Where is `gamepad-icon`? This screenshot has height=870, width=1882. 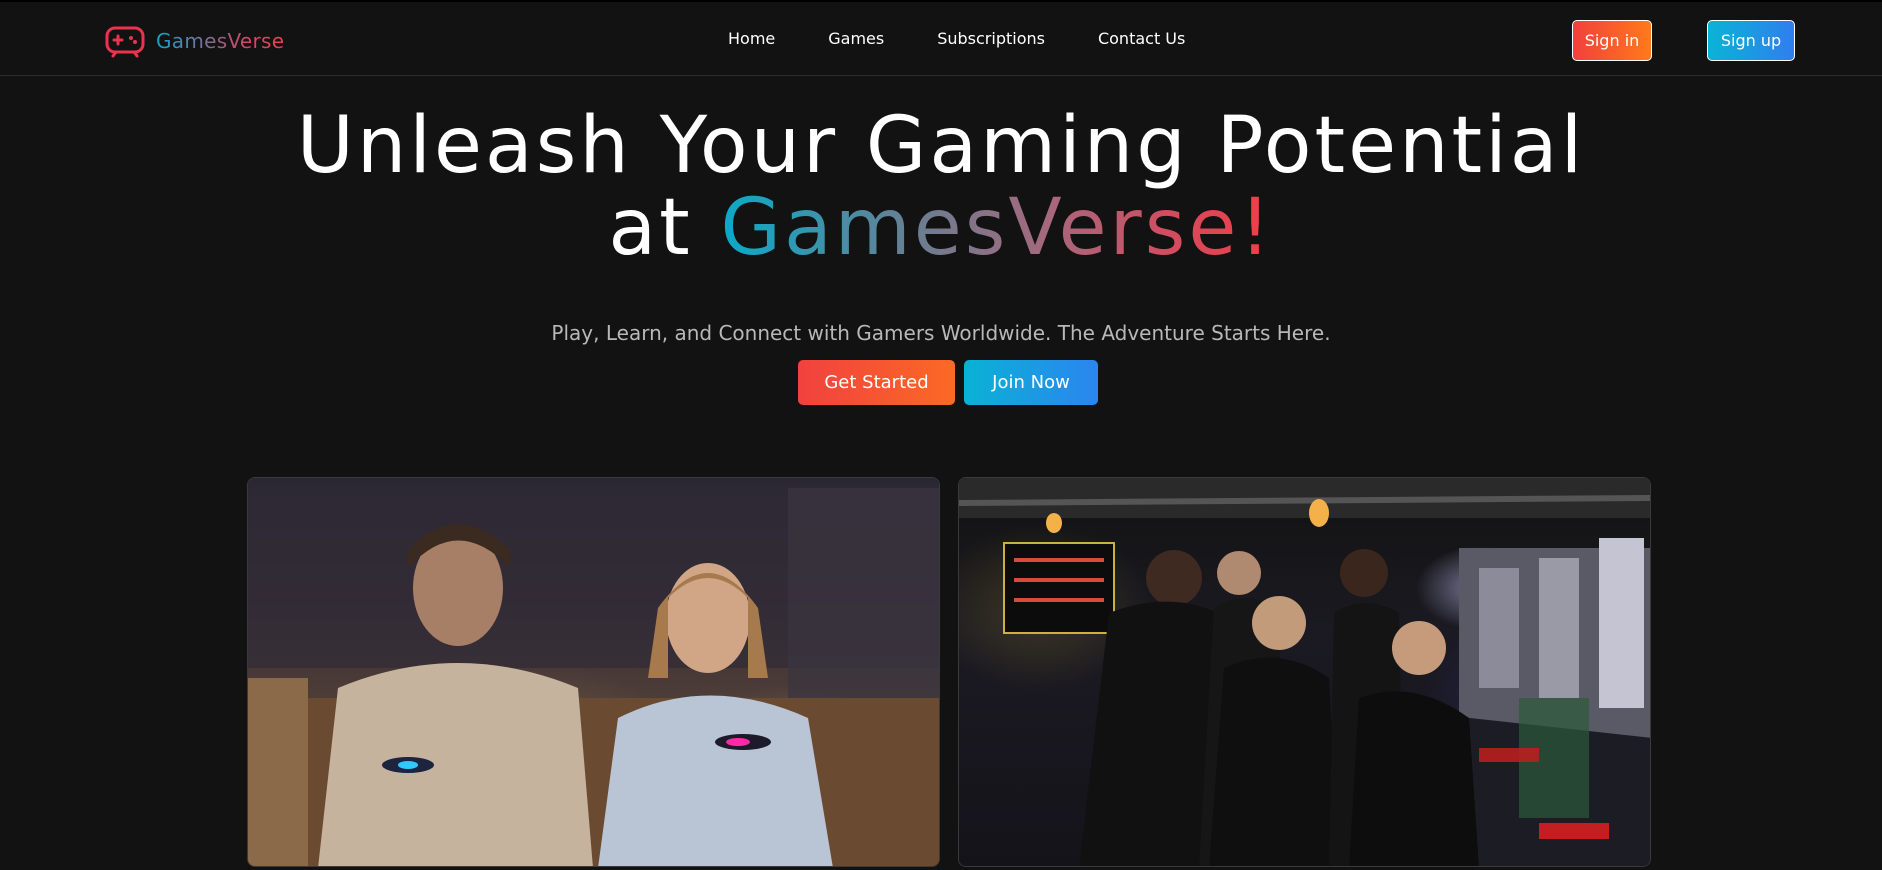
gamepad-icon is located at coordinates (125, 42).